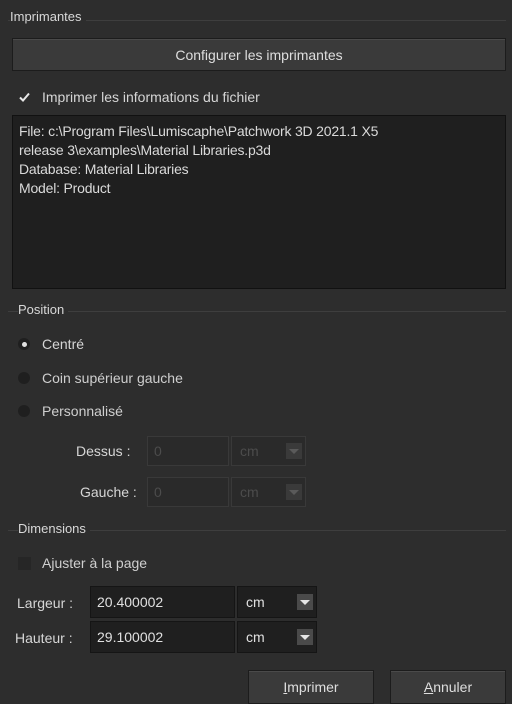 This screenshot has height=704, width=512. I want to click on print-label-rest: mprimer, so click(313, 687).